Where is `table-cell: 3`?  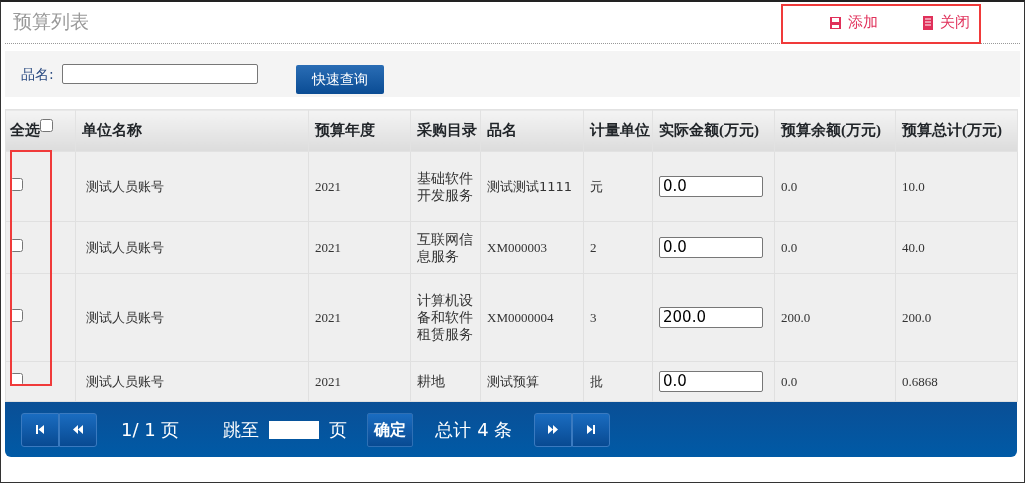 table-cell: 3 is located at coordinates (593, 317).